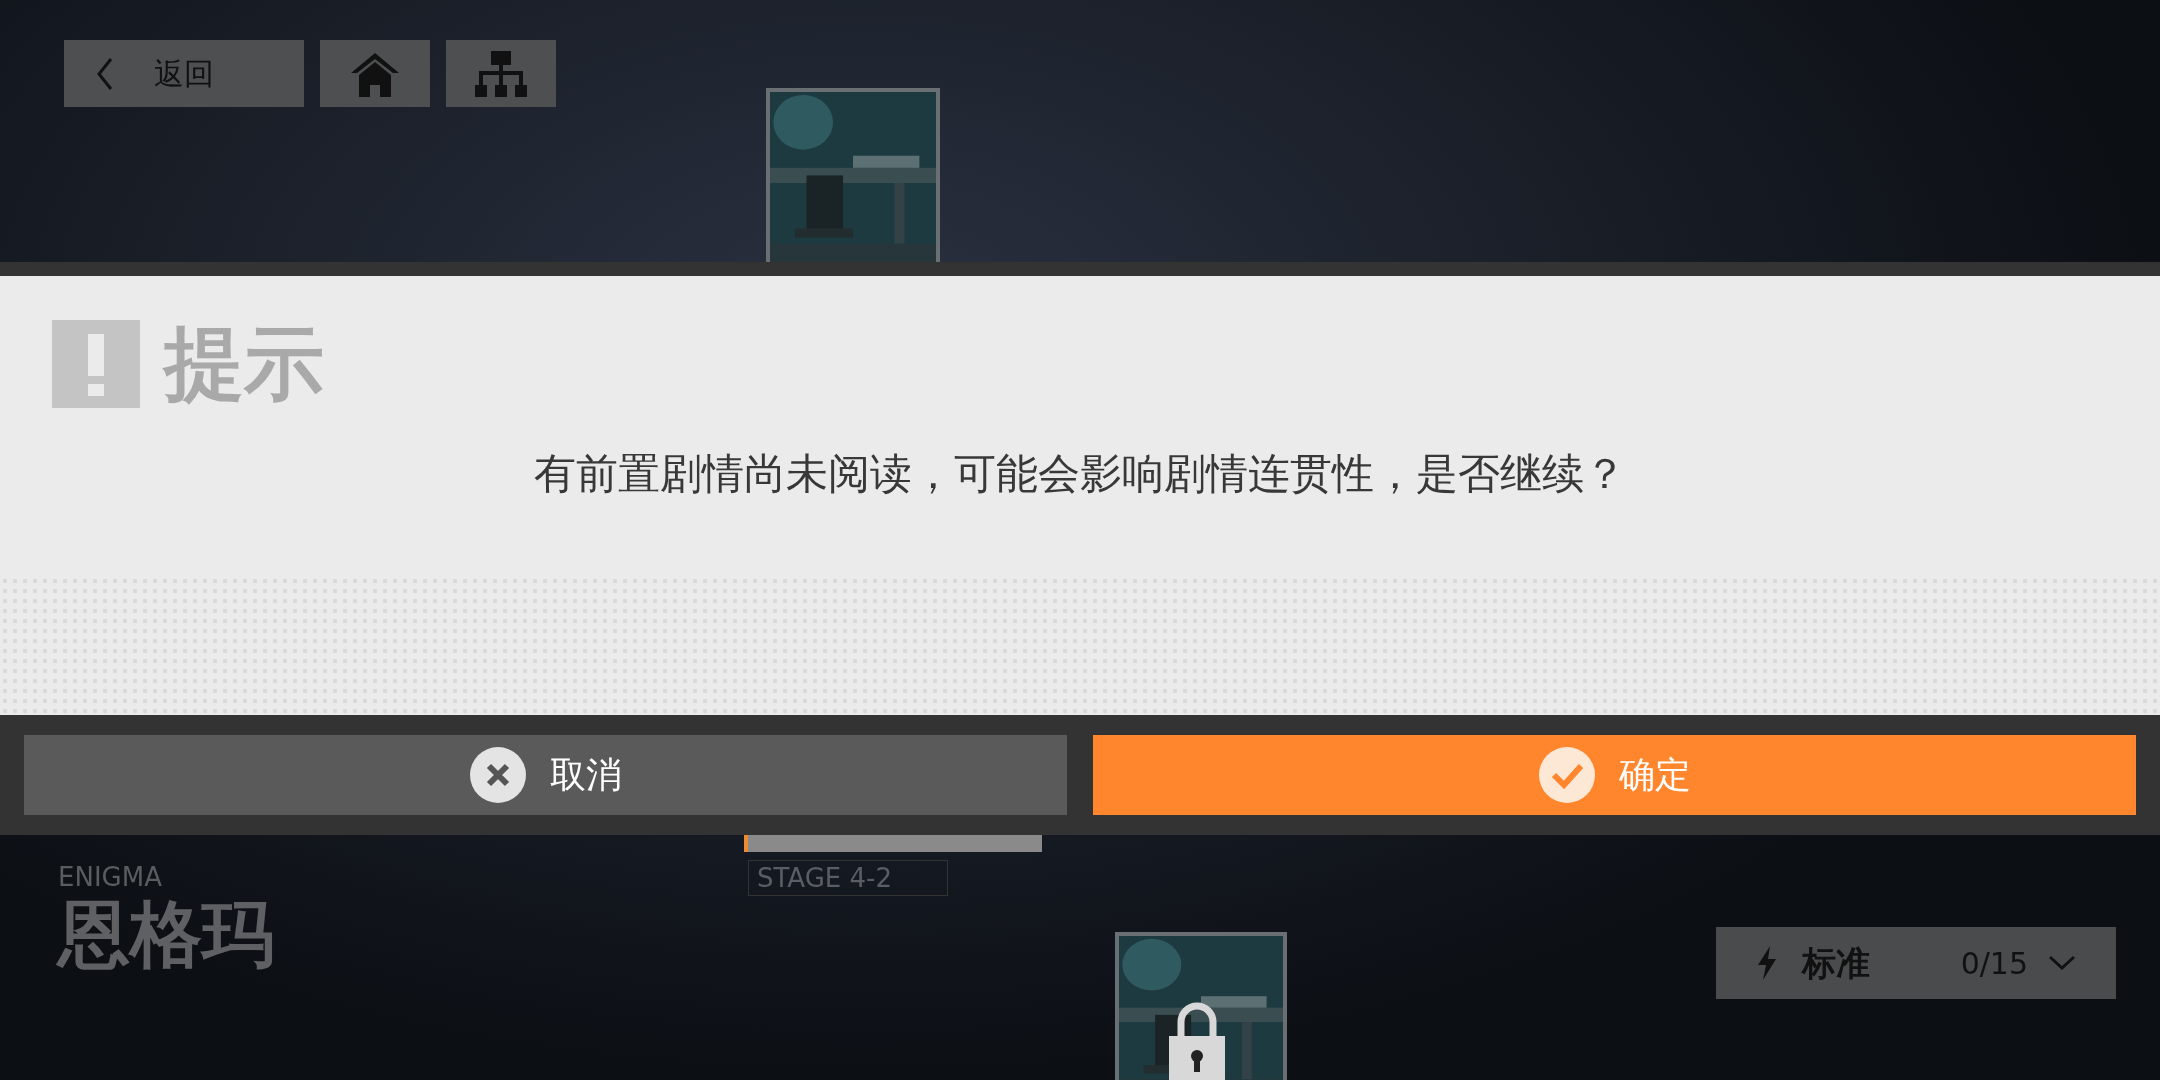  I want to click on check-icon, so click(1566, 775).